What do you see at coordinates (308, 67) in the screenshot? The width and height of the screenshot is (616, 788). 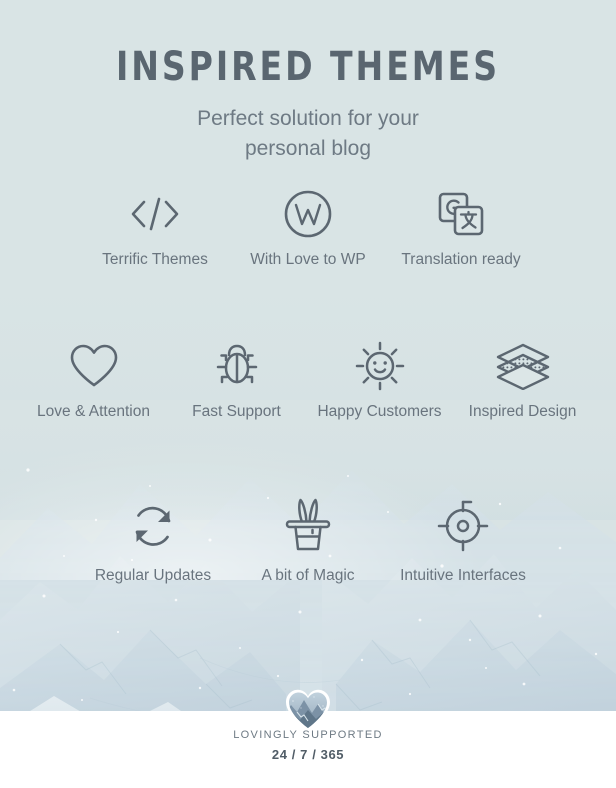 I see `page-title: INSPIRED THEMES` at bounding box center [308, 67].